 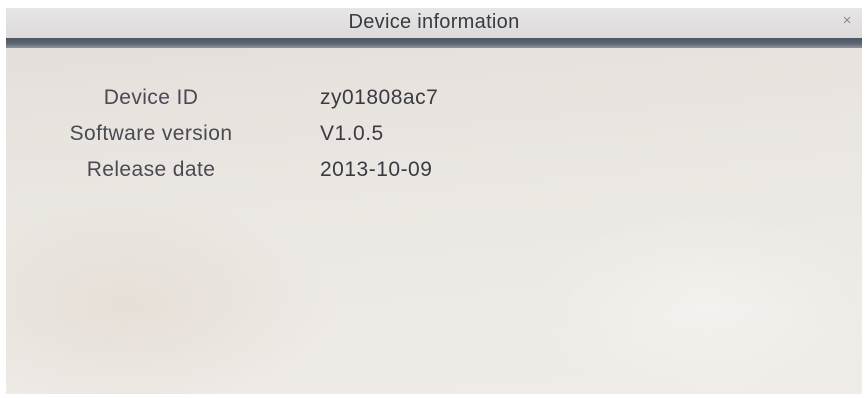 I want to click on title-divider, so click(x=434, y=43).